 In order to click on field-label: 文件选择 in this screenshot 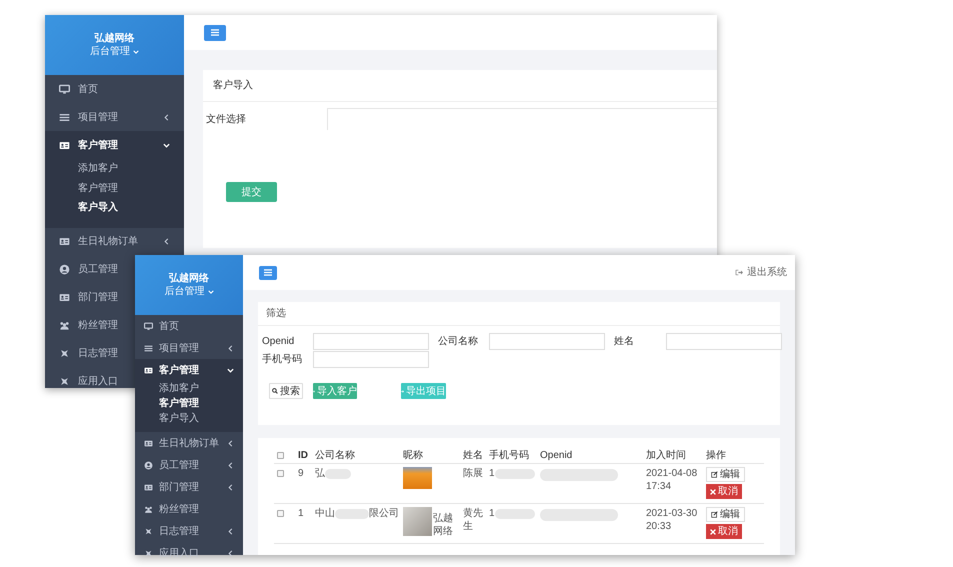, I will do `click(226, 119)`.